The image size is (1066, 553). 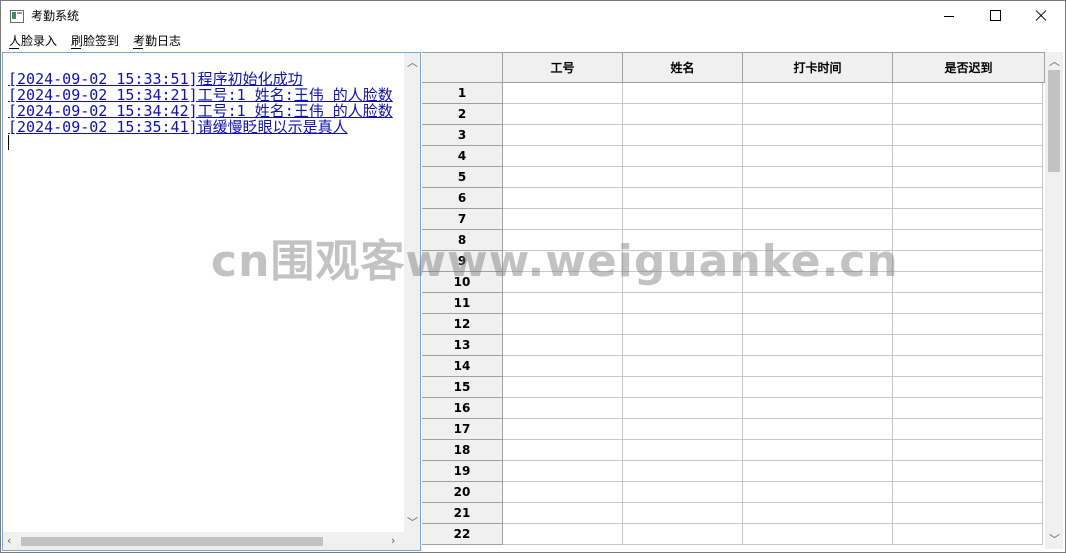 What do you see at coordinates (949, 16) in the screenshot?
I see `minimize-button` at bounding box center [949, 16].